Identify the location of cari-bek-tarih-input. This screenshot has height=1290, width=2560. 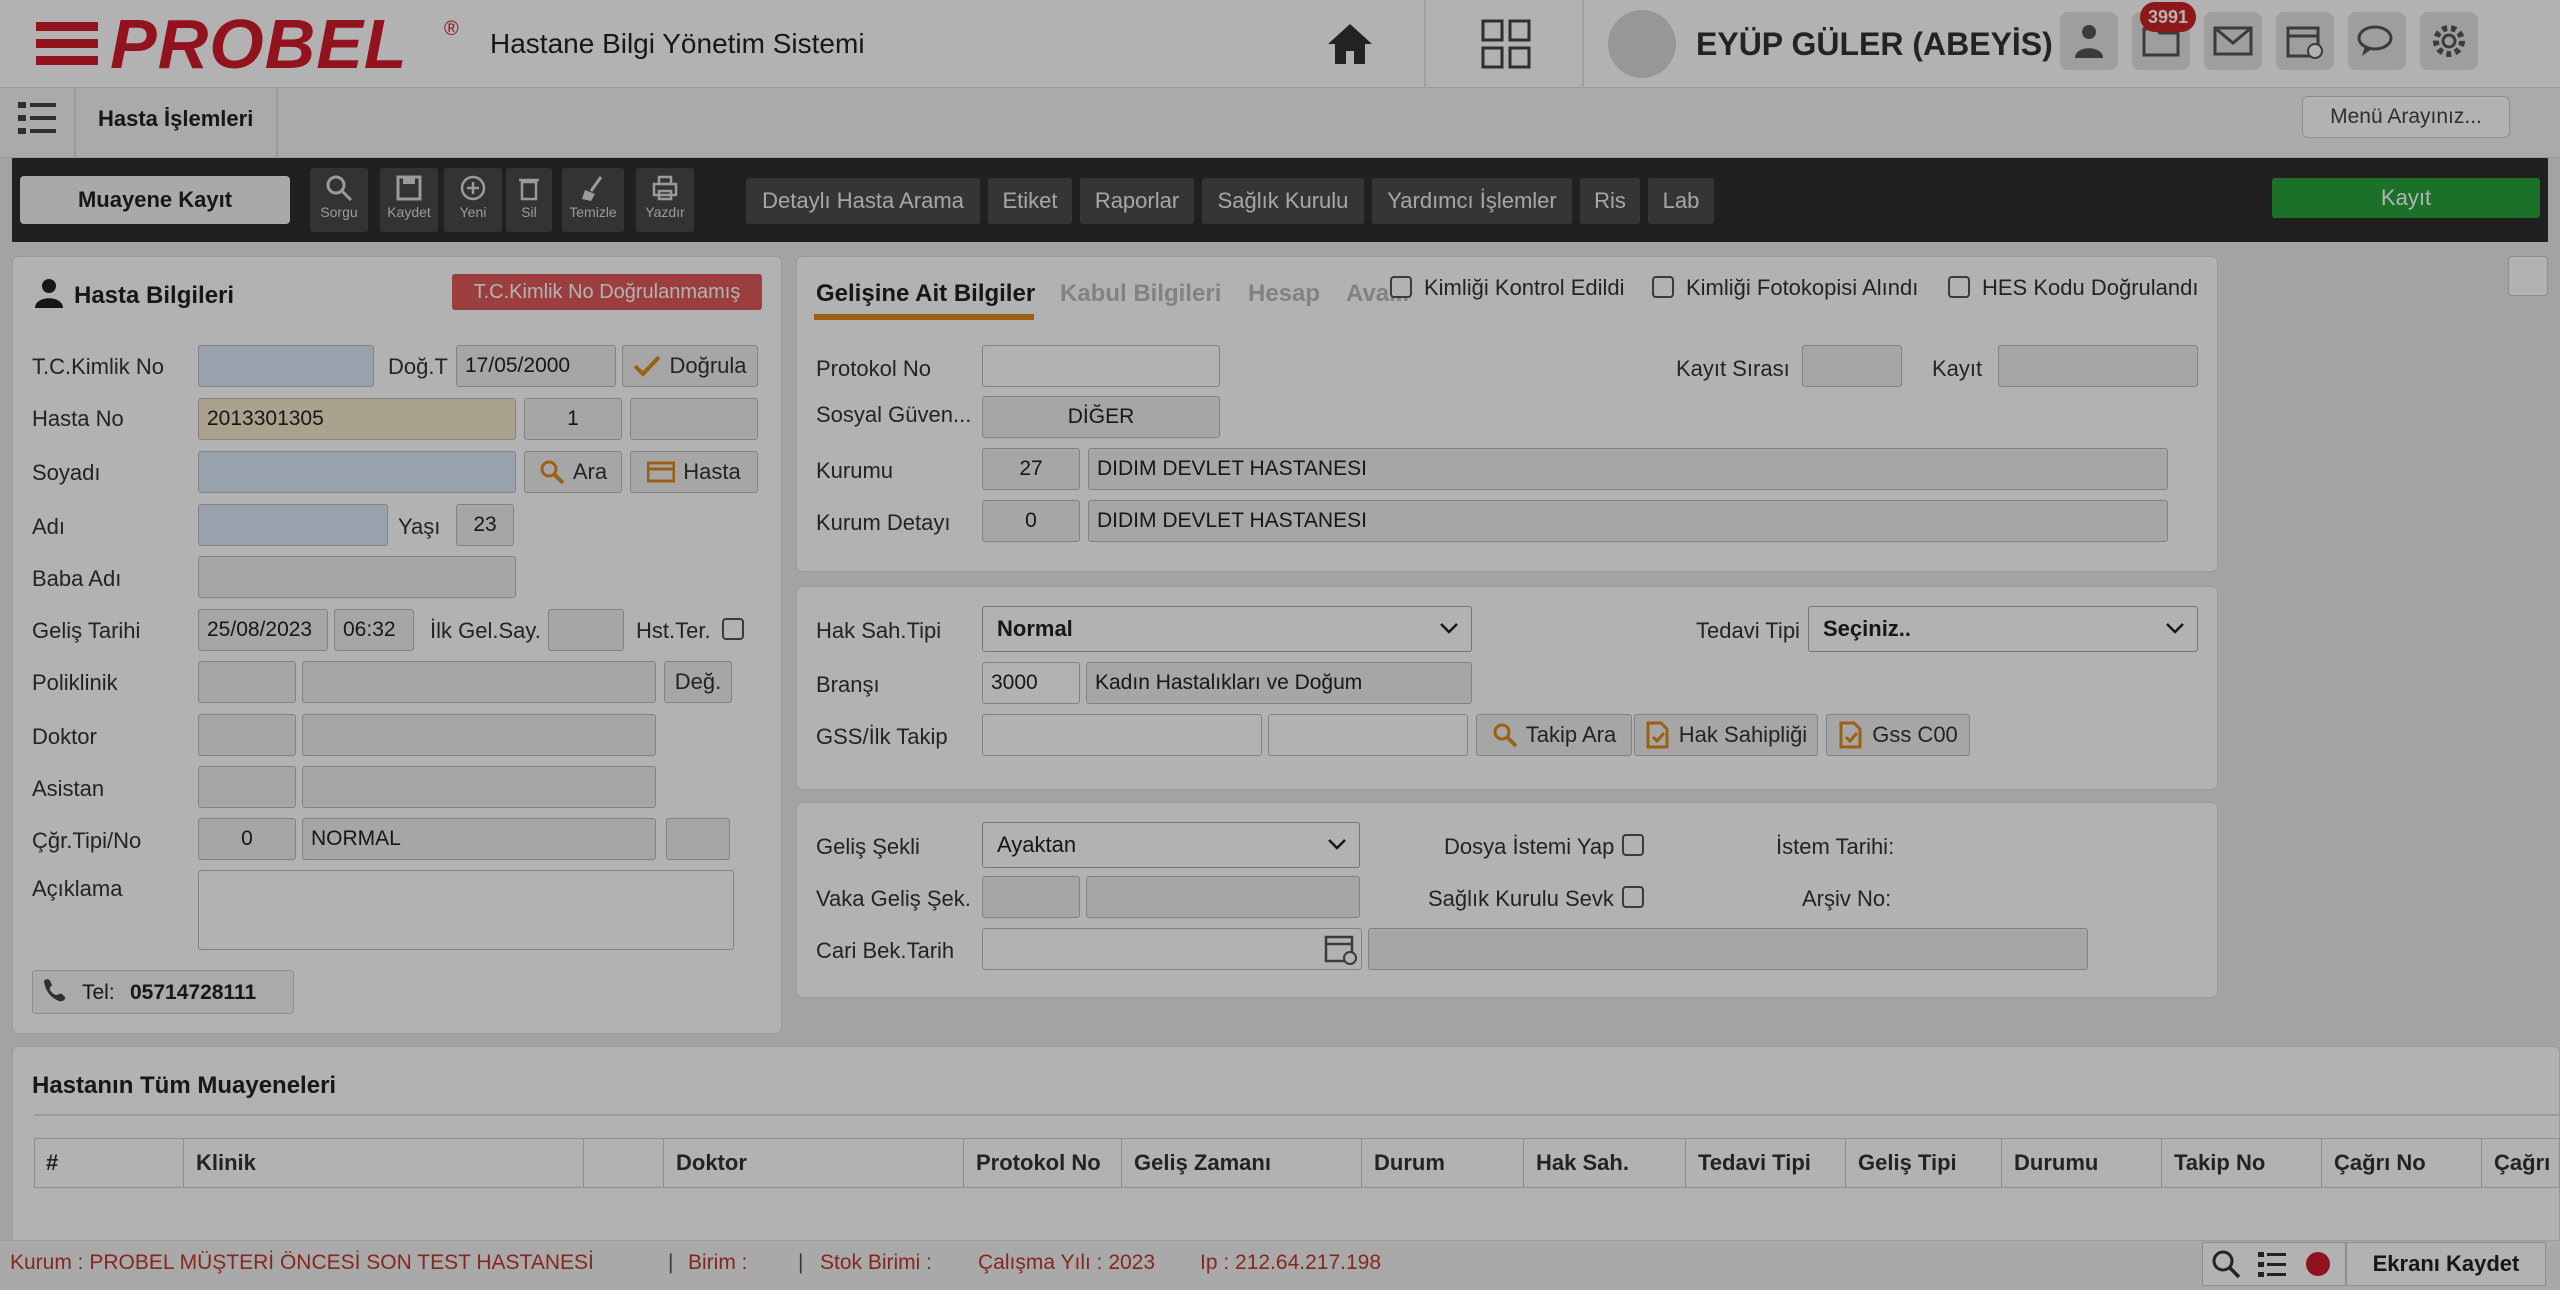
(1172, 949).